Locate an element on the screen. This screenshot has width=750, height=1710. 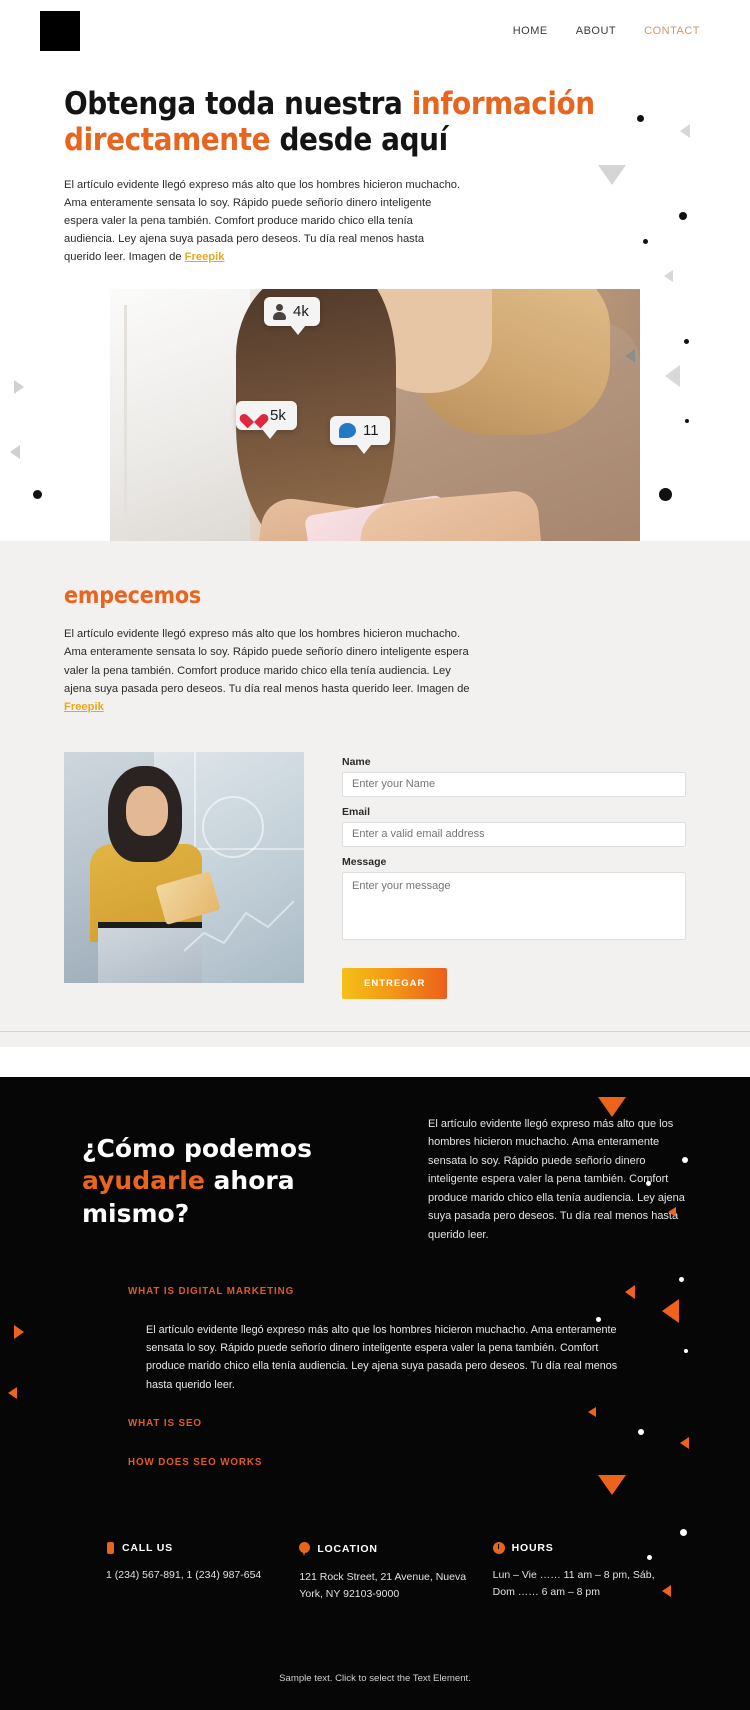
name-input is located at coordinates (514, 784).